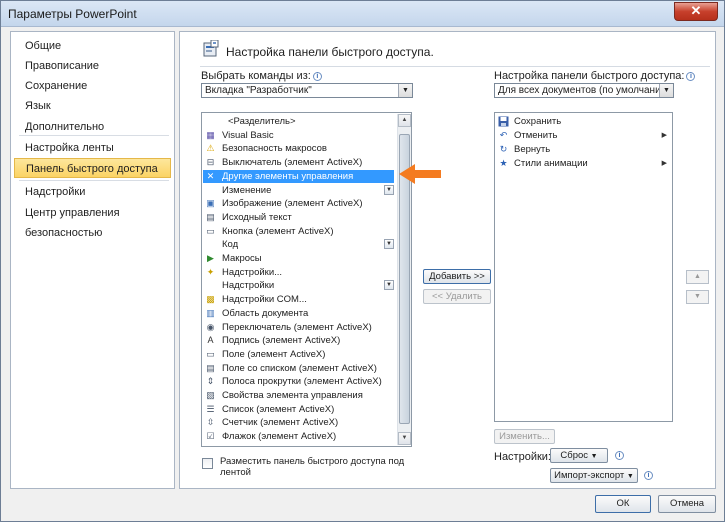 The height and width of the screenshot is (522, 725). I want to click on customize-toolbar-select: Для всех документов (по умолчанию) ▼, so click(584, 90).